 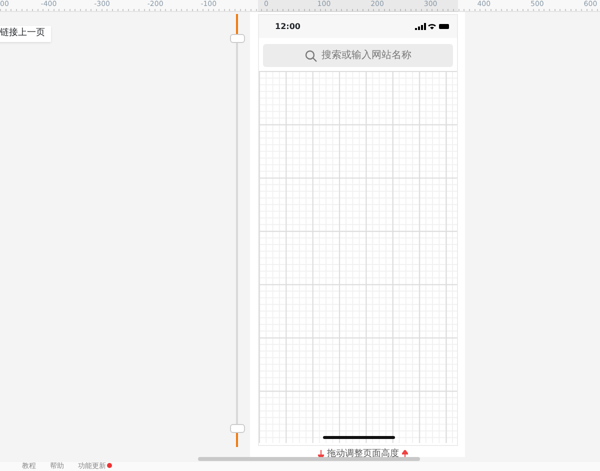 What do you see at coordinates (310, 56) in the screenshot?
I see `search-icon` at bounding box center [310, 56].